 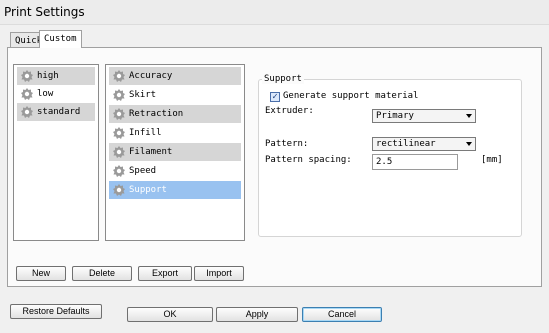 What do you see at coordinates (145, 133) in the screenshot?
I see `category-label: Infill` at bounding box center [145, 133].